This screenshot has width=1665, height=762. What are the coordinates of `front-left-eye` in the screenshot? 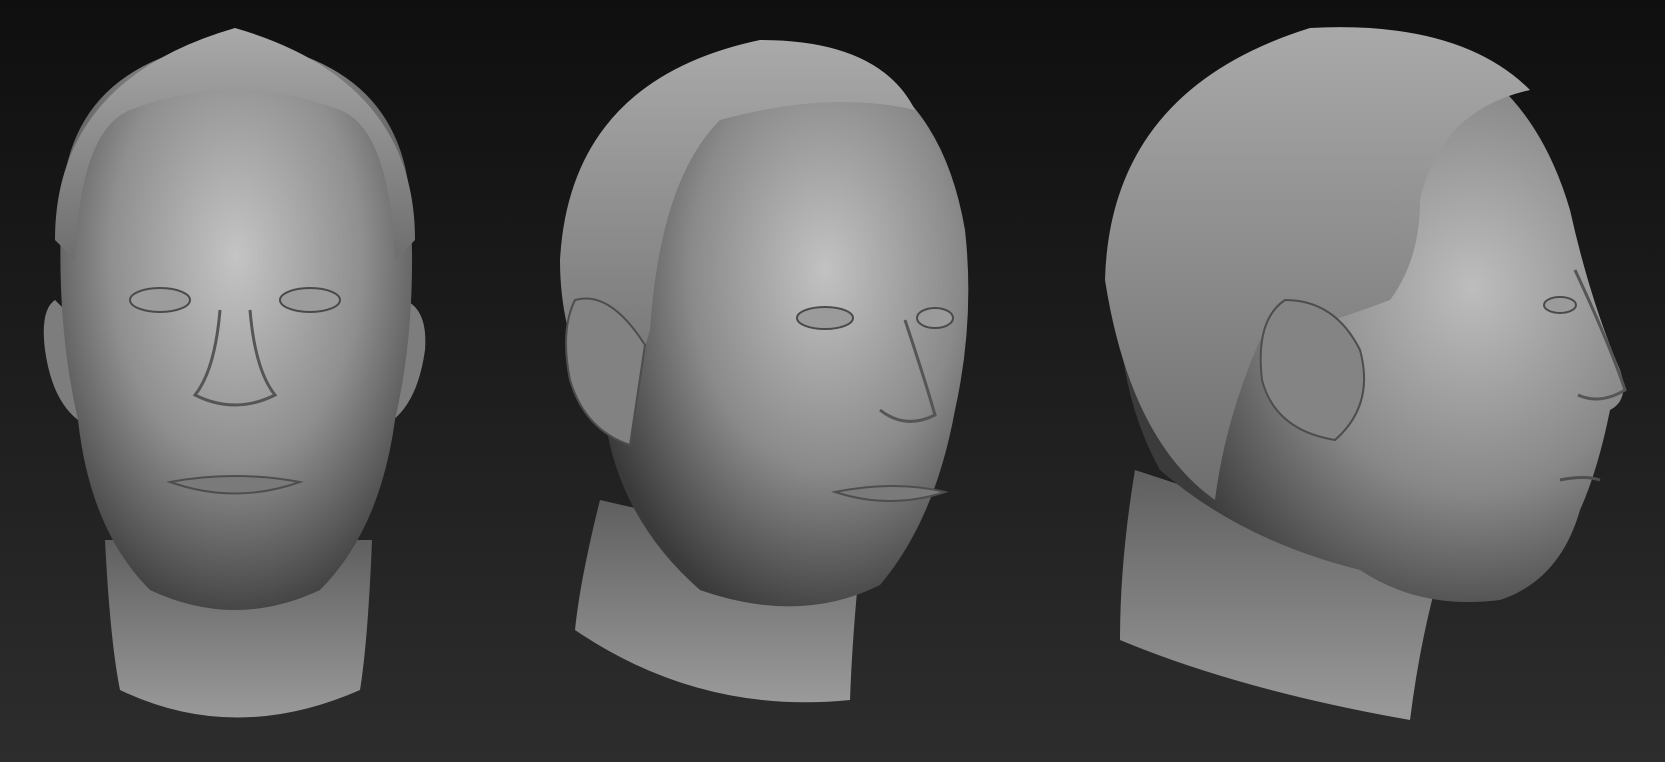 It's located at (160, 300).